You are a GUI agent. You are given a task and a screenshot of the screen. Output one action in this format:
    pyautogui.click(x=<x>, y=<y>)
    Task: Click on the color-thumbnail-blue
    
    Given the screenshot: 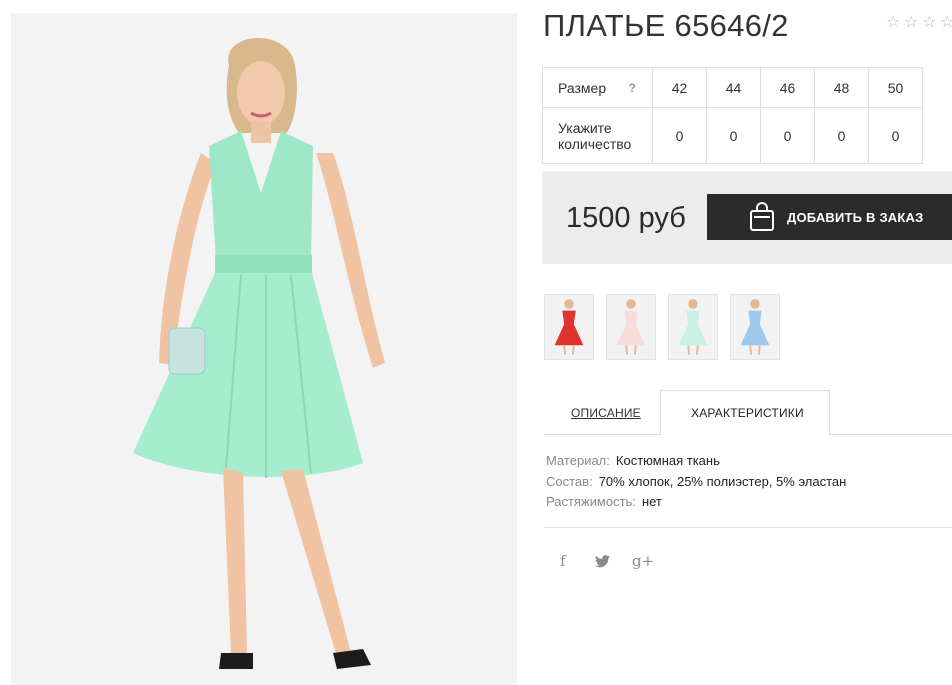 What is the action you would take?
    pyautogui.click(x=755, y=327)
    